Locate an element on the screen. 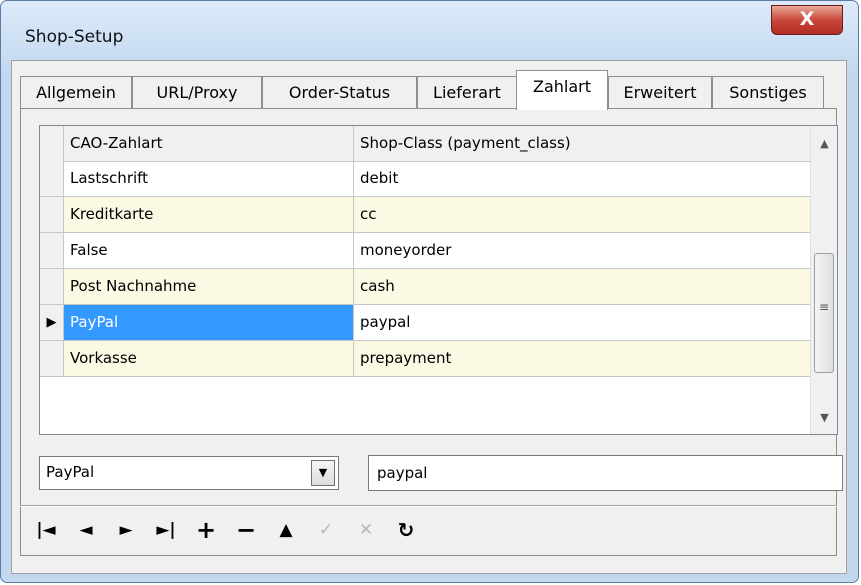 Image resolution: width=861 pixels, height=585 pixels. tab-zahlart: Zahlart is located at coordinates (562, 90).